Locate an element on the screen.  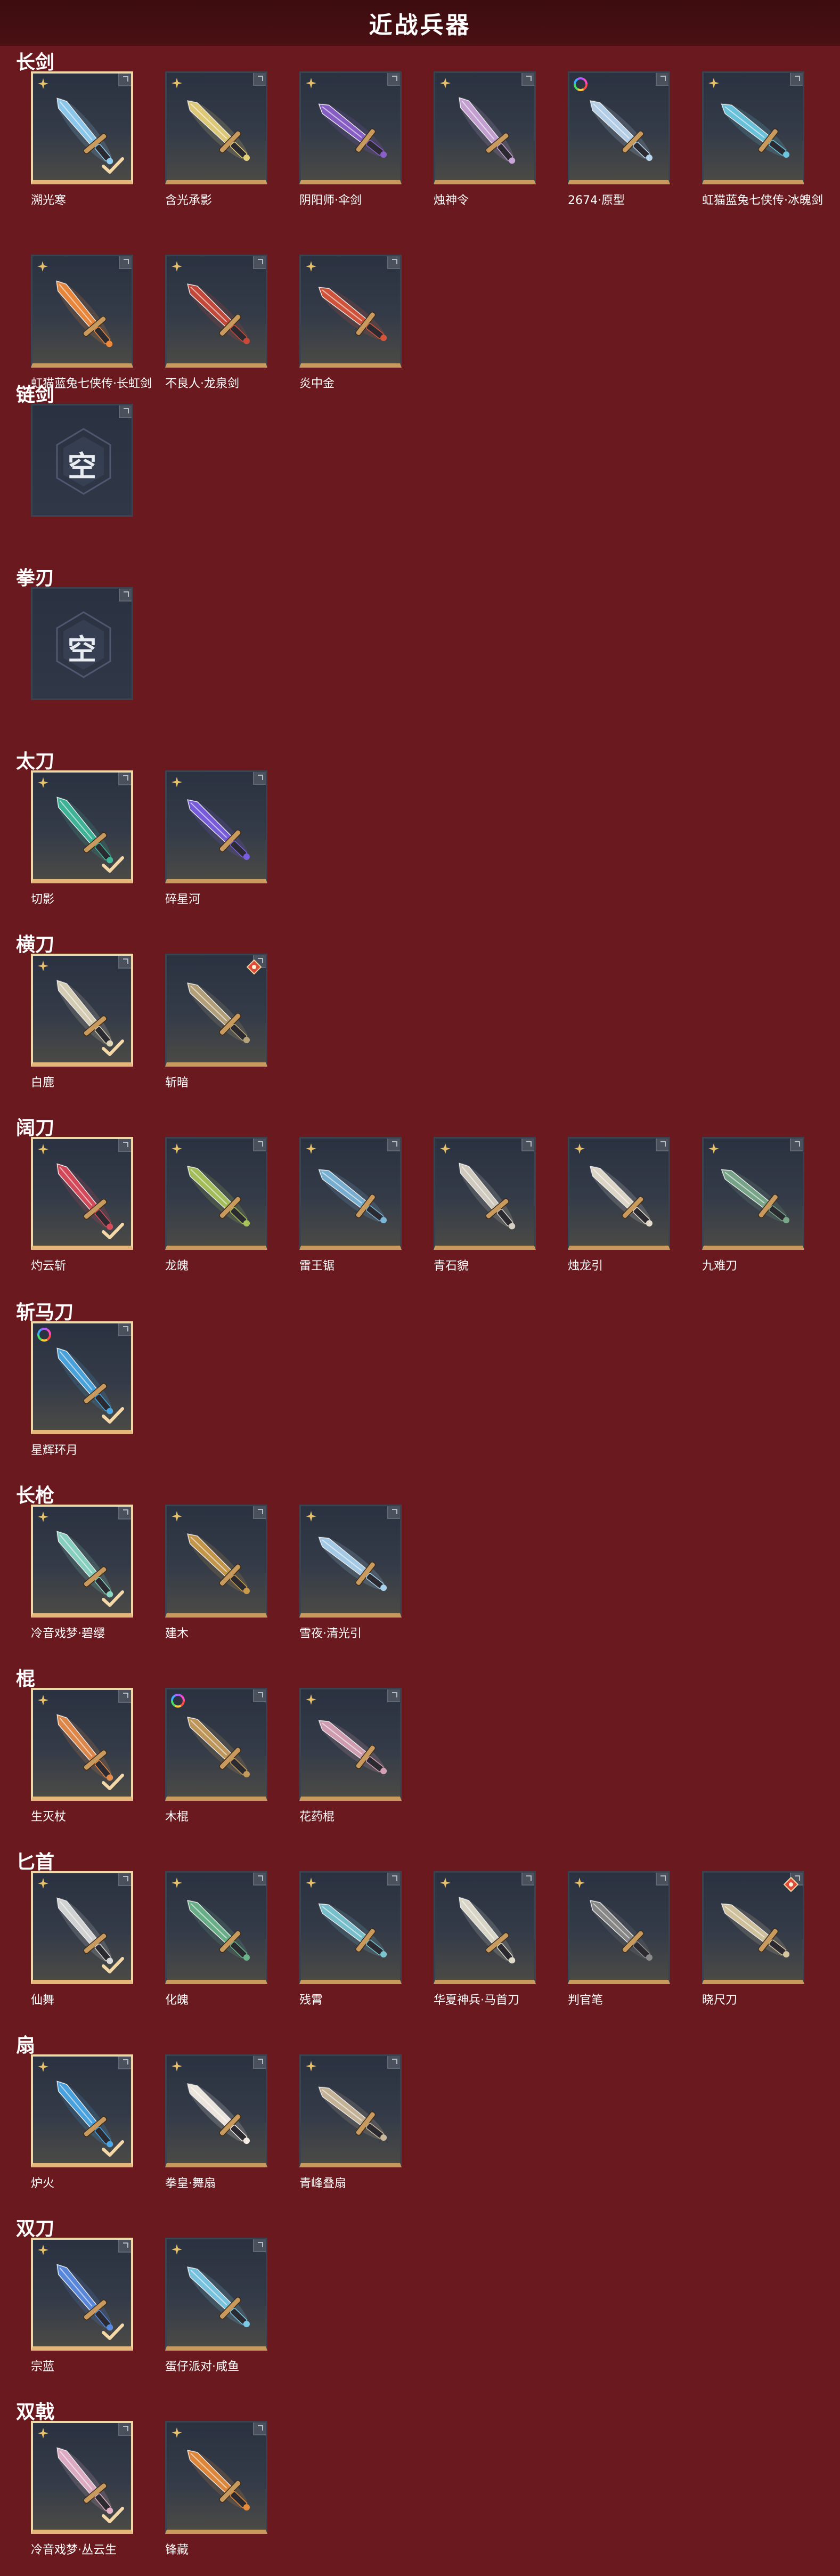
weapon-card: 雷王锯 is located at coordinates (350, 1205).